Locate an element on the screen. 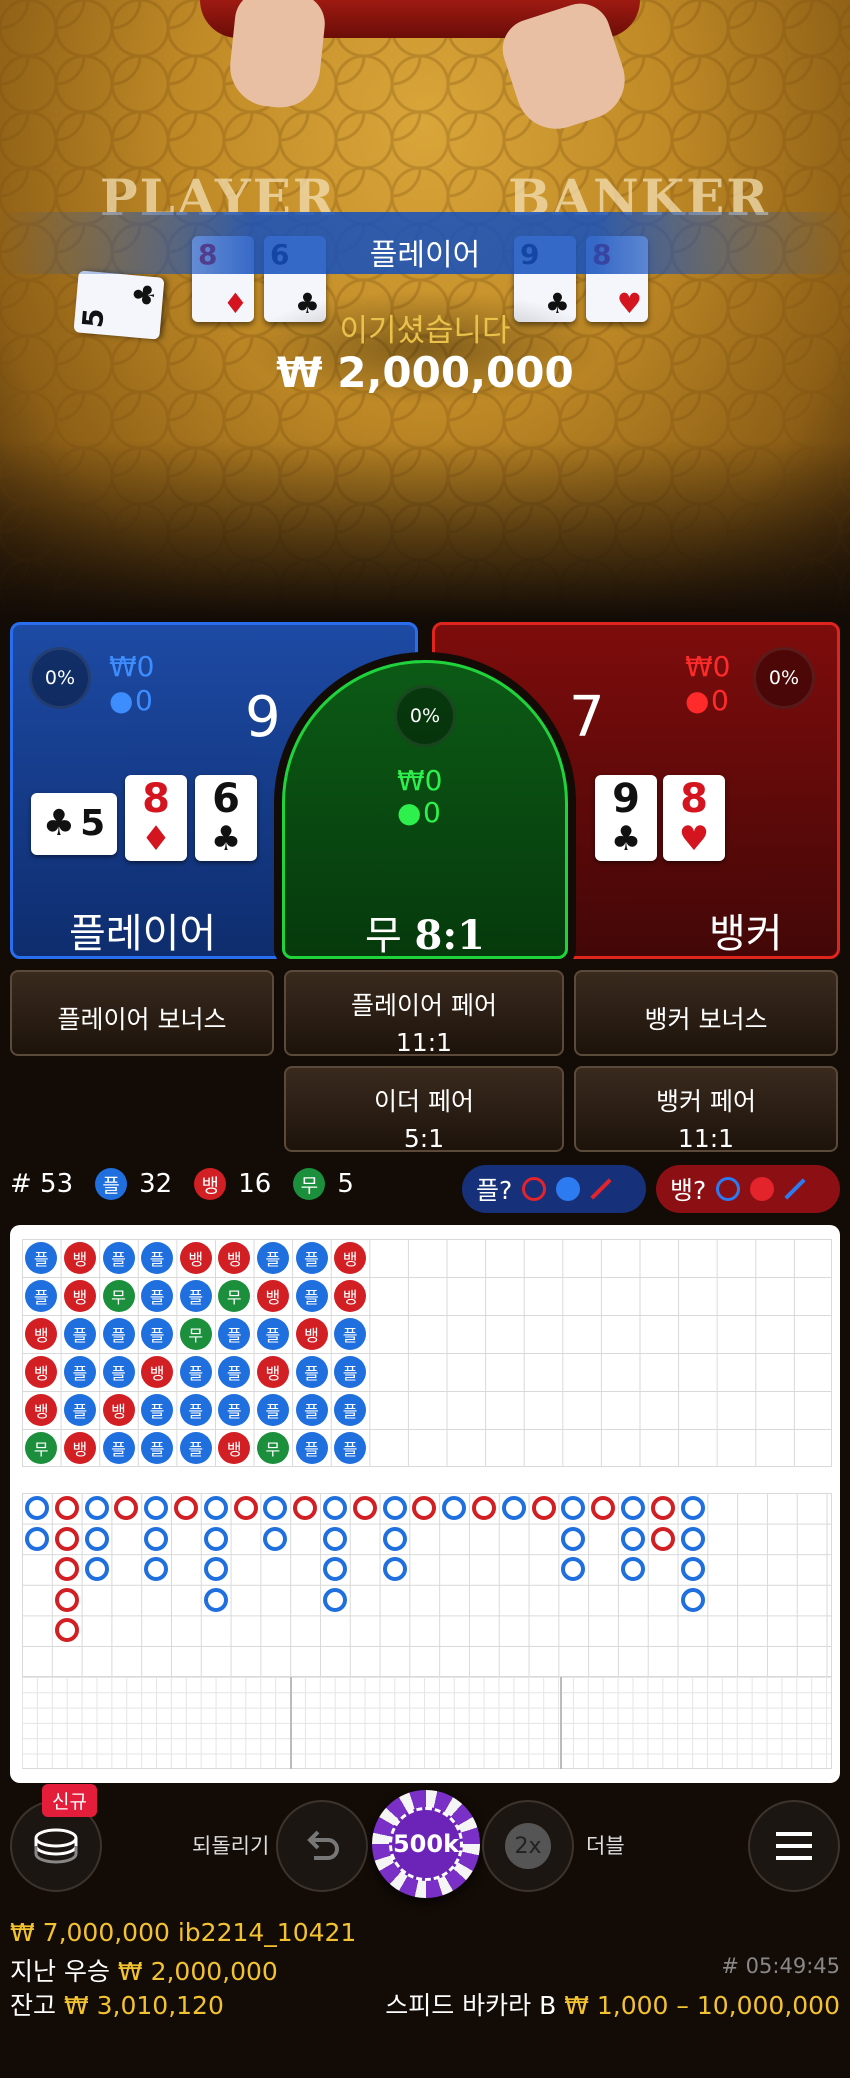  banker-score: 7 is located at coordinates (587, 717).